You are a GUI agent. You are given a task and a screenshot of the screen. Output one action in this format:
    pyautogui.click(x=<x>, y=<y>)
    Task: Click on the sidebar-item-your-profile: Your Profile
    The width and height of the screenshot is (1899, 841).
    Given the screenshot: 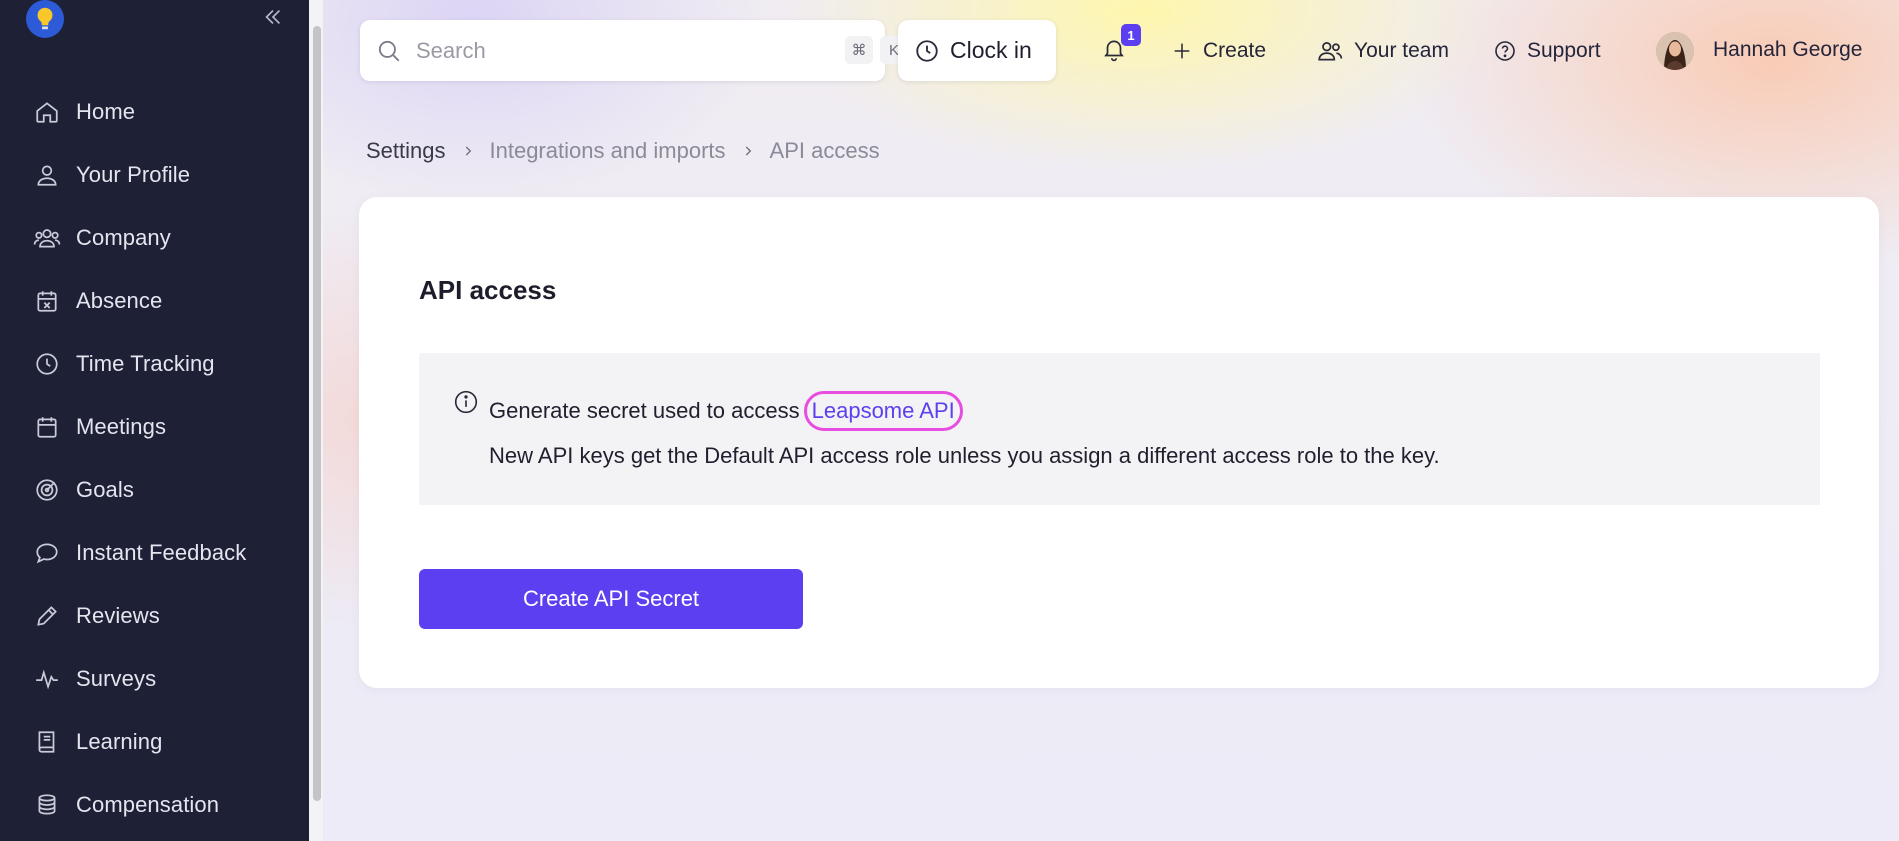 What is the action you would take?
    pyautogui.click(x=154, y=174)
    